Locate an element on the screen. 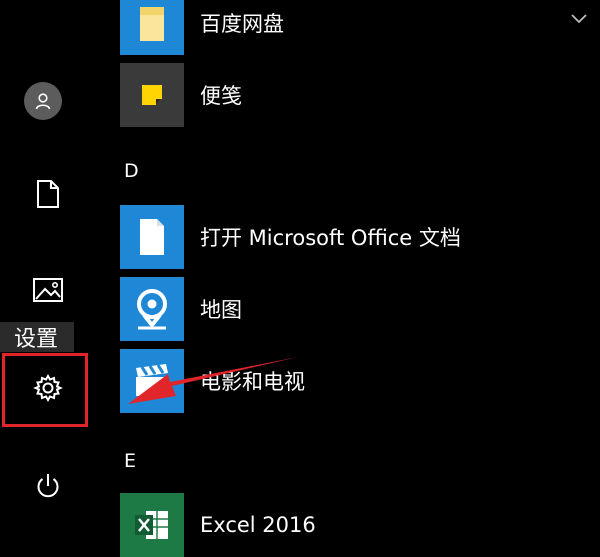 The height and width of the screenshot is (557, 600). power-icon is located at coordinates (48, 486).